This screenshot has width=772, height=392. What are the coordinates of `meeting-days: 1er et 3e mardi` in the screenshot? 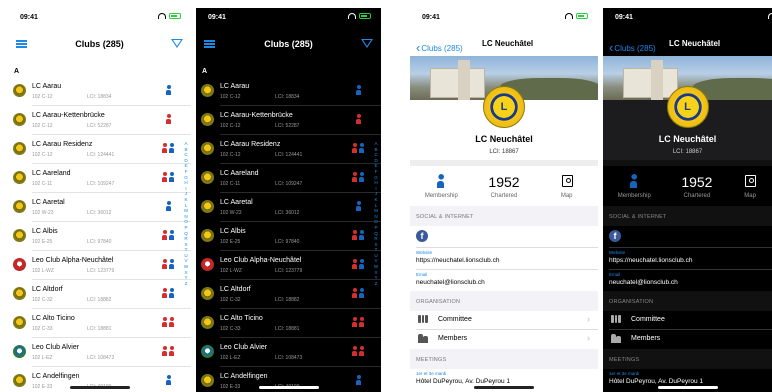 It's located at (624, 373).